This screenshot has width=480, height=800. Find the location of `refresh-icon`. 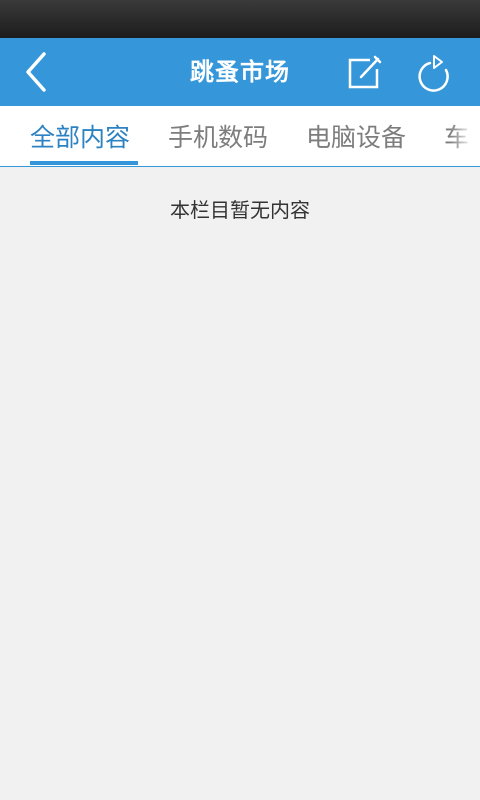

refresh-icon is located at coordinates (433, 73).